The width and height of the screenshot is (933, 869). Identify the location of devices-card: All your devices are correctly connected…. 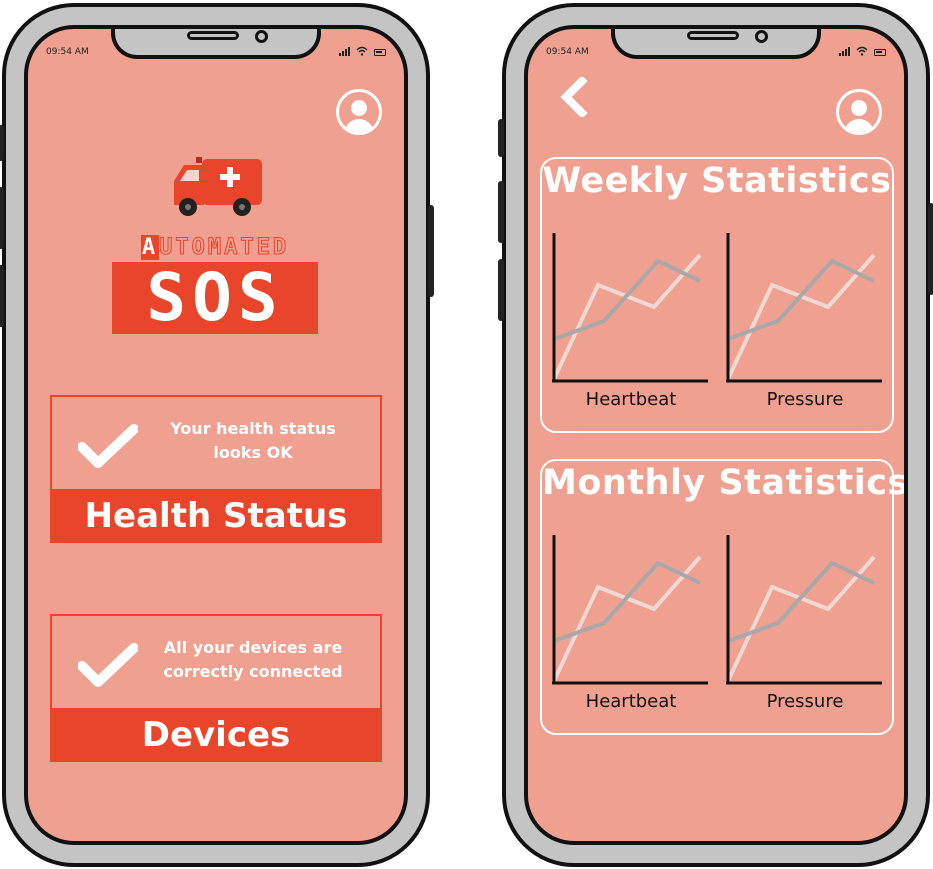
(216, 688).